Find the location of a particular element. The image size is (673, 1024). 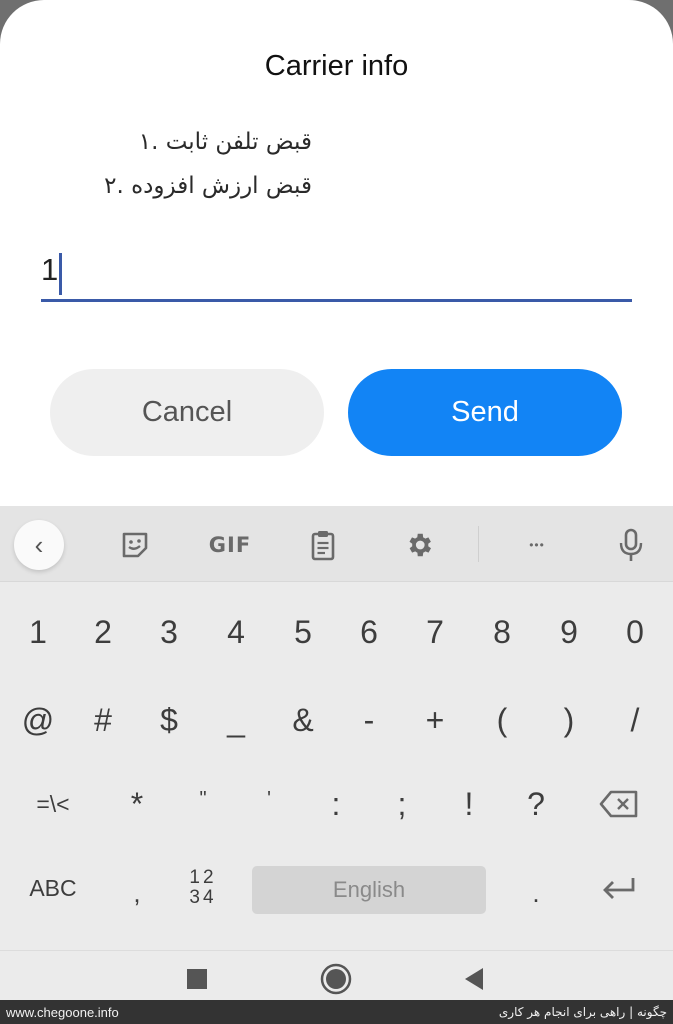

toolbar-divider is located at coordinates (478, 544).